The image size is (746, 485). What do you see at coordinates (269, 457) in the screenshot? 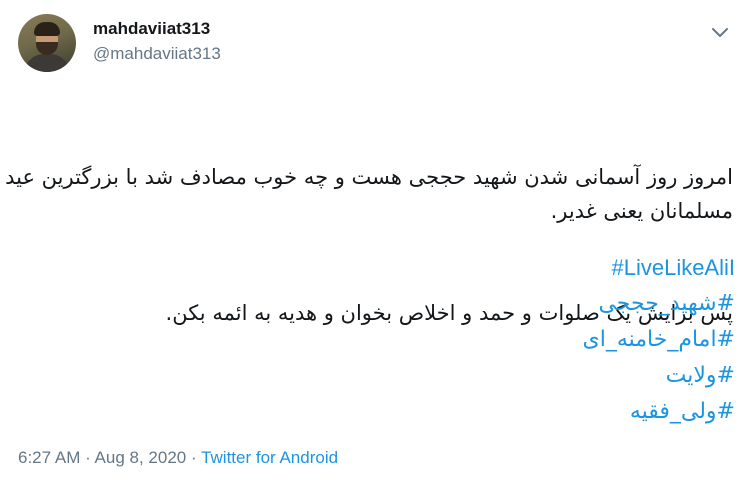
I see `tweet-source-link: Twitter for Android` at bounding box center [269, 457].